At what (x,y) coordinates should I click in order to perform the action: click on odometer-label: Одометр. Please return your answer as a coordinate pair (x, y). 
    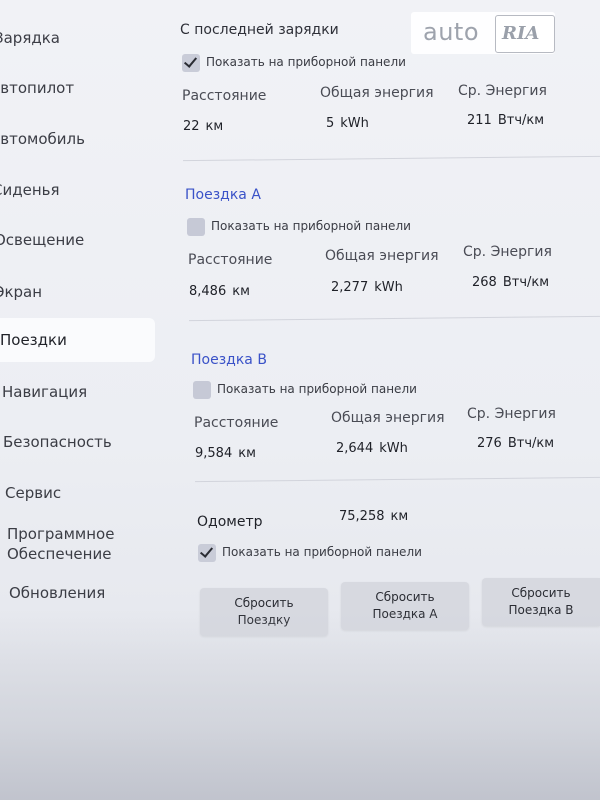
    Looking at the image, I should click on (230, 522).